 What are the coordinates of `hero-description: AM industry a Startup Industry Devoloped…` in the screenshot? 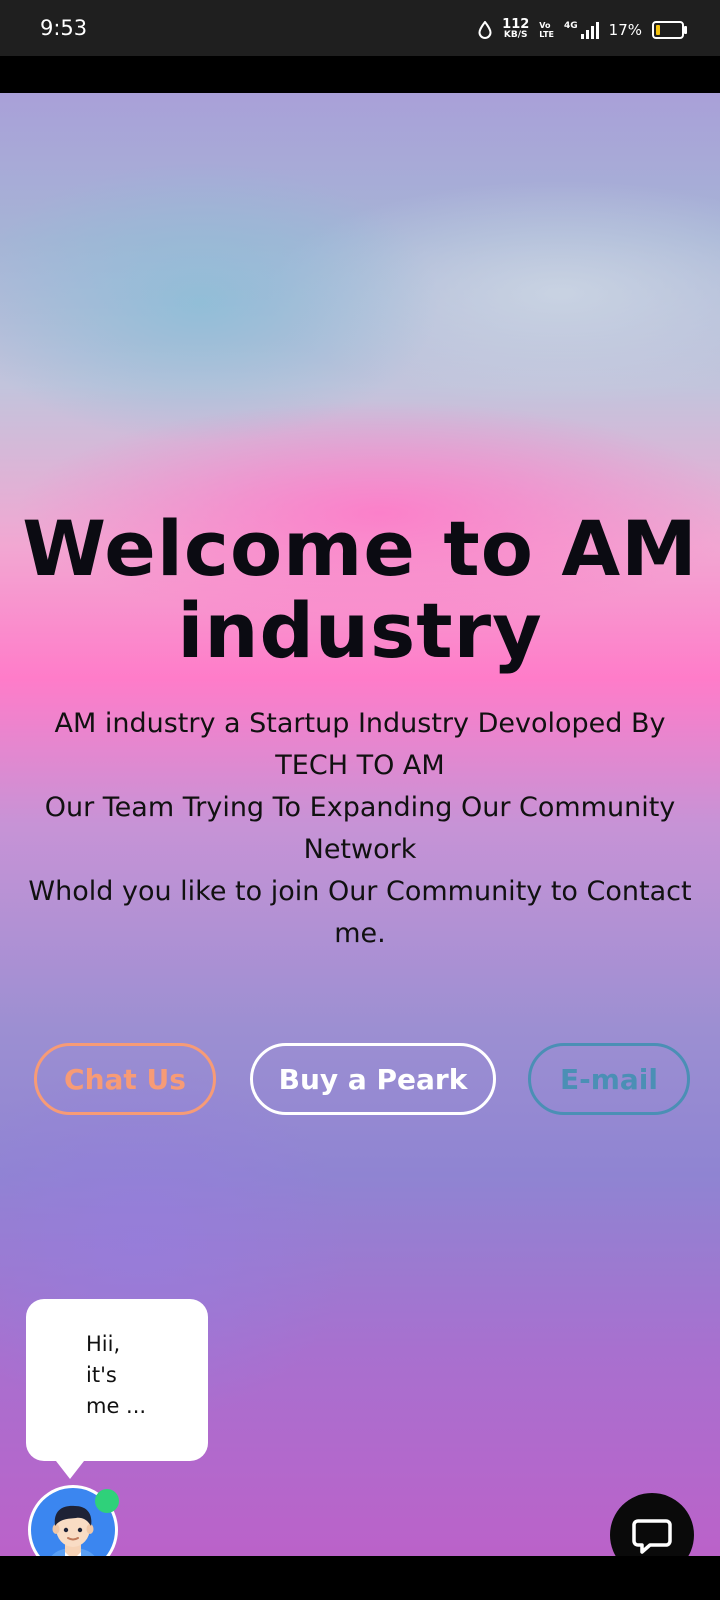 It's located at (360, 829).